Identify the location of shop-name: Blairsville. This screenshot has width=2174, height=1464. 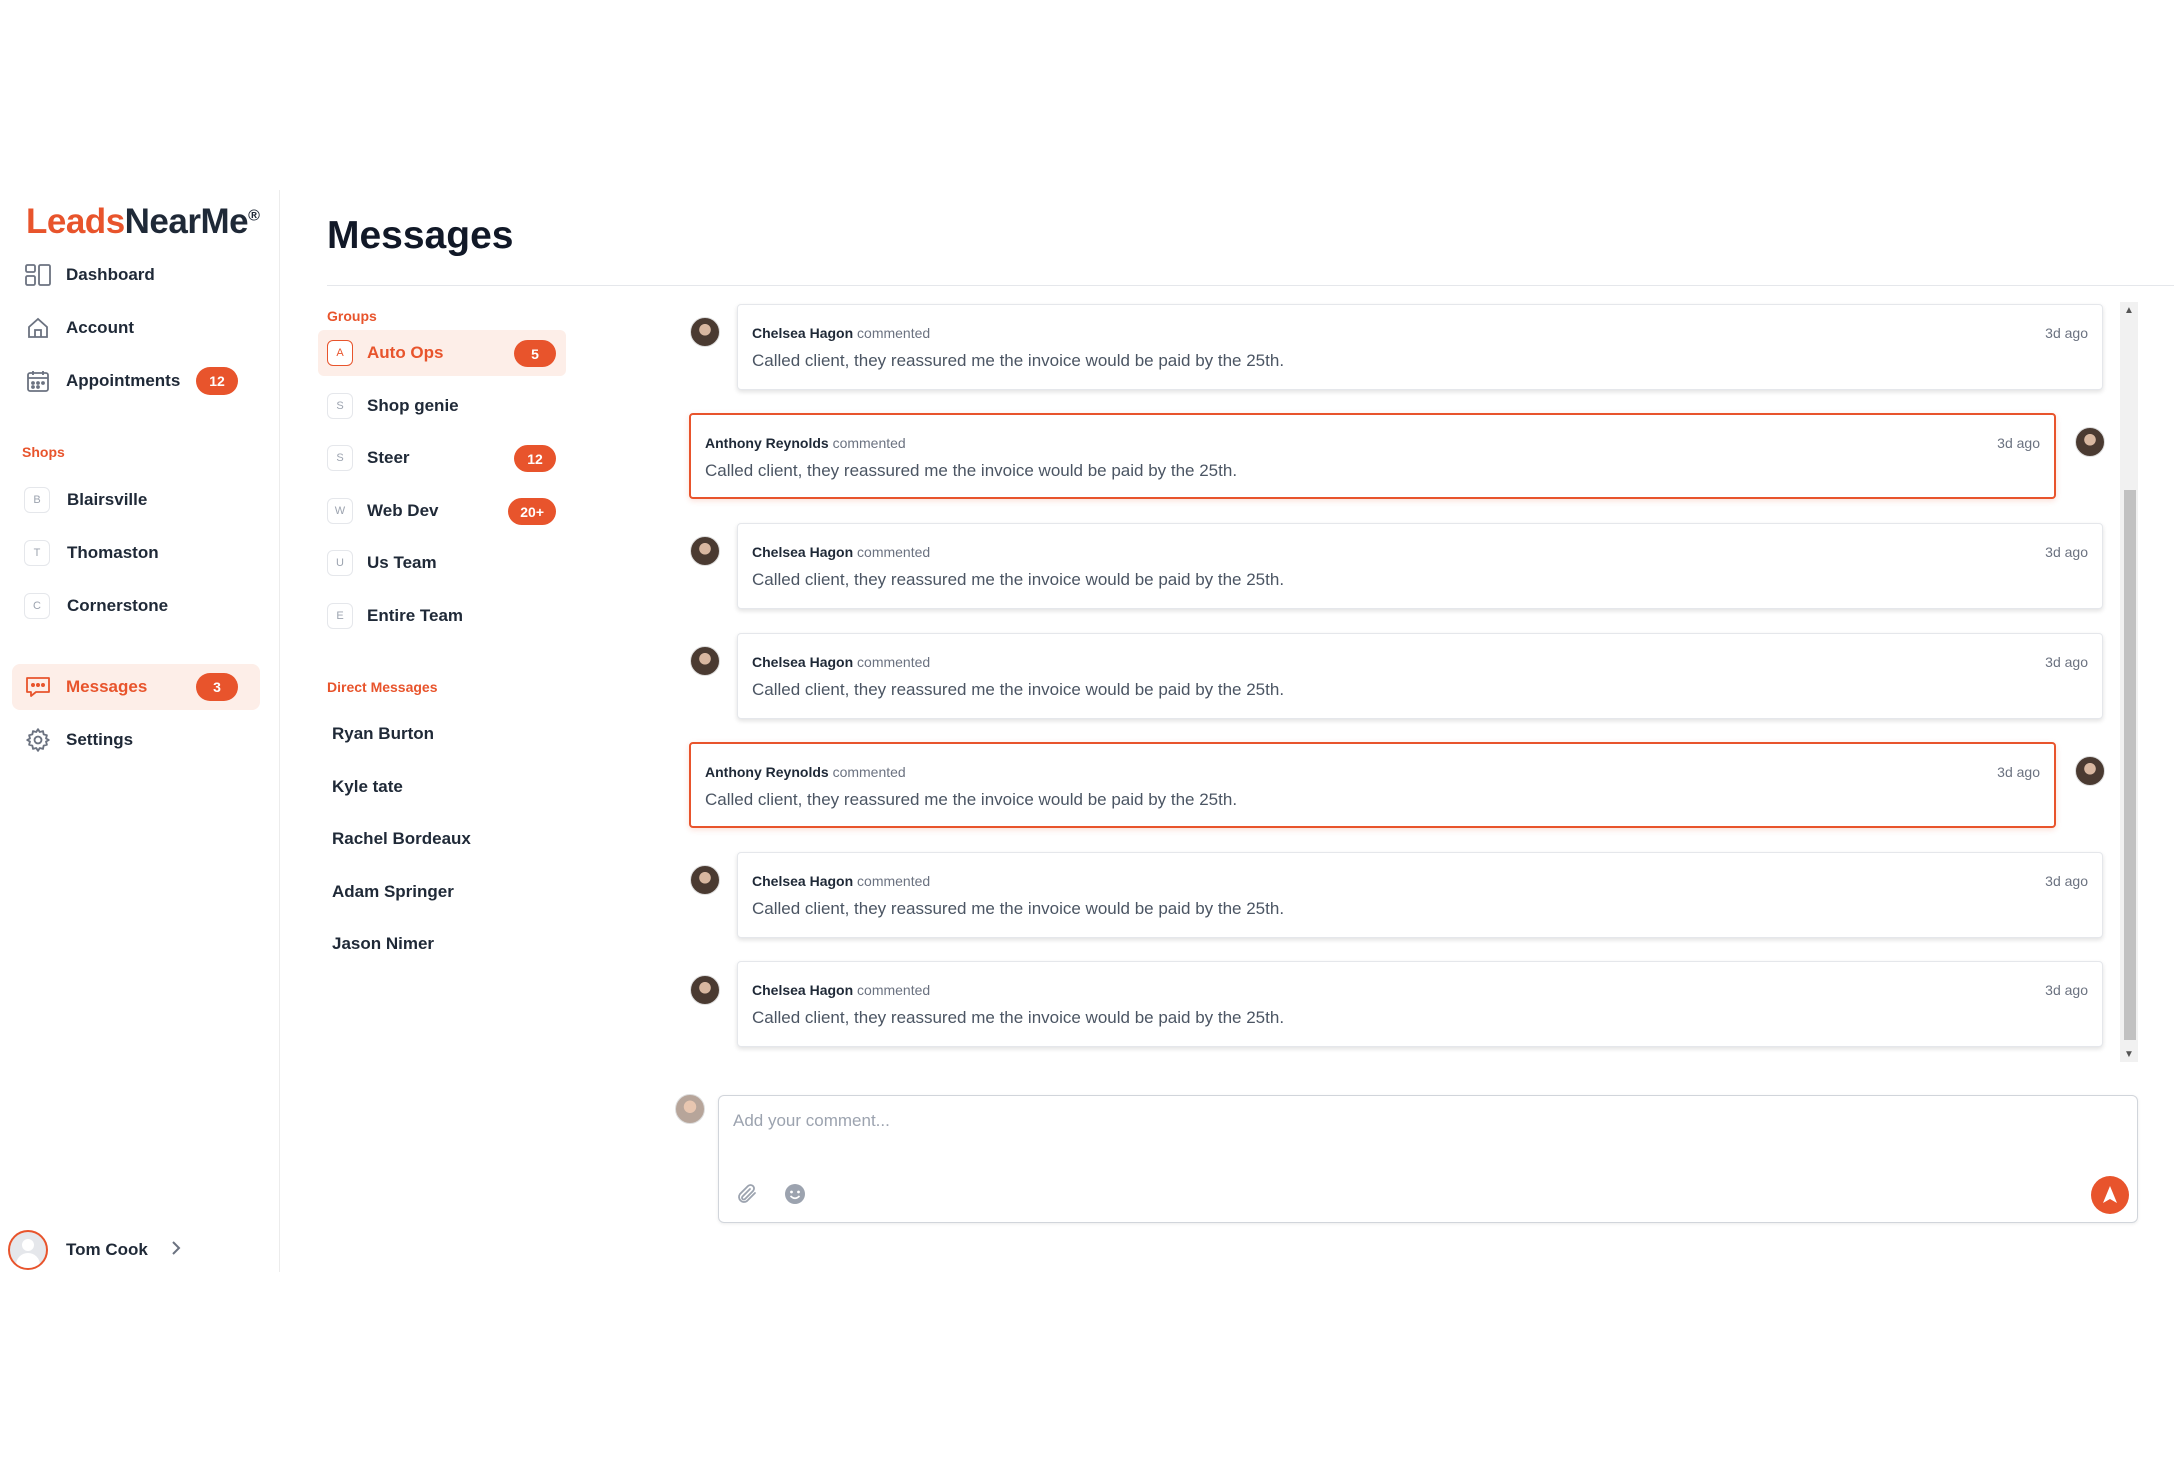
(107, 499).